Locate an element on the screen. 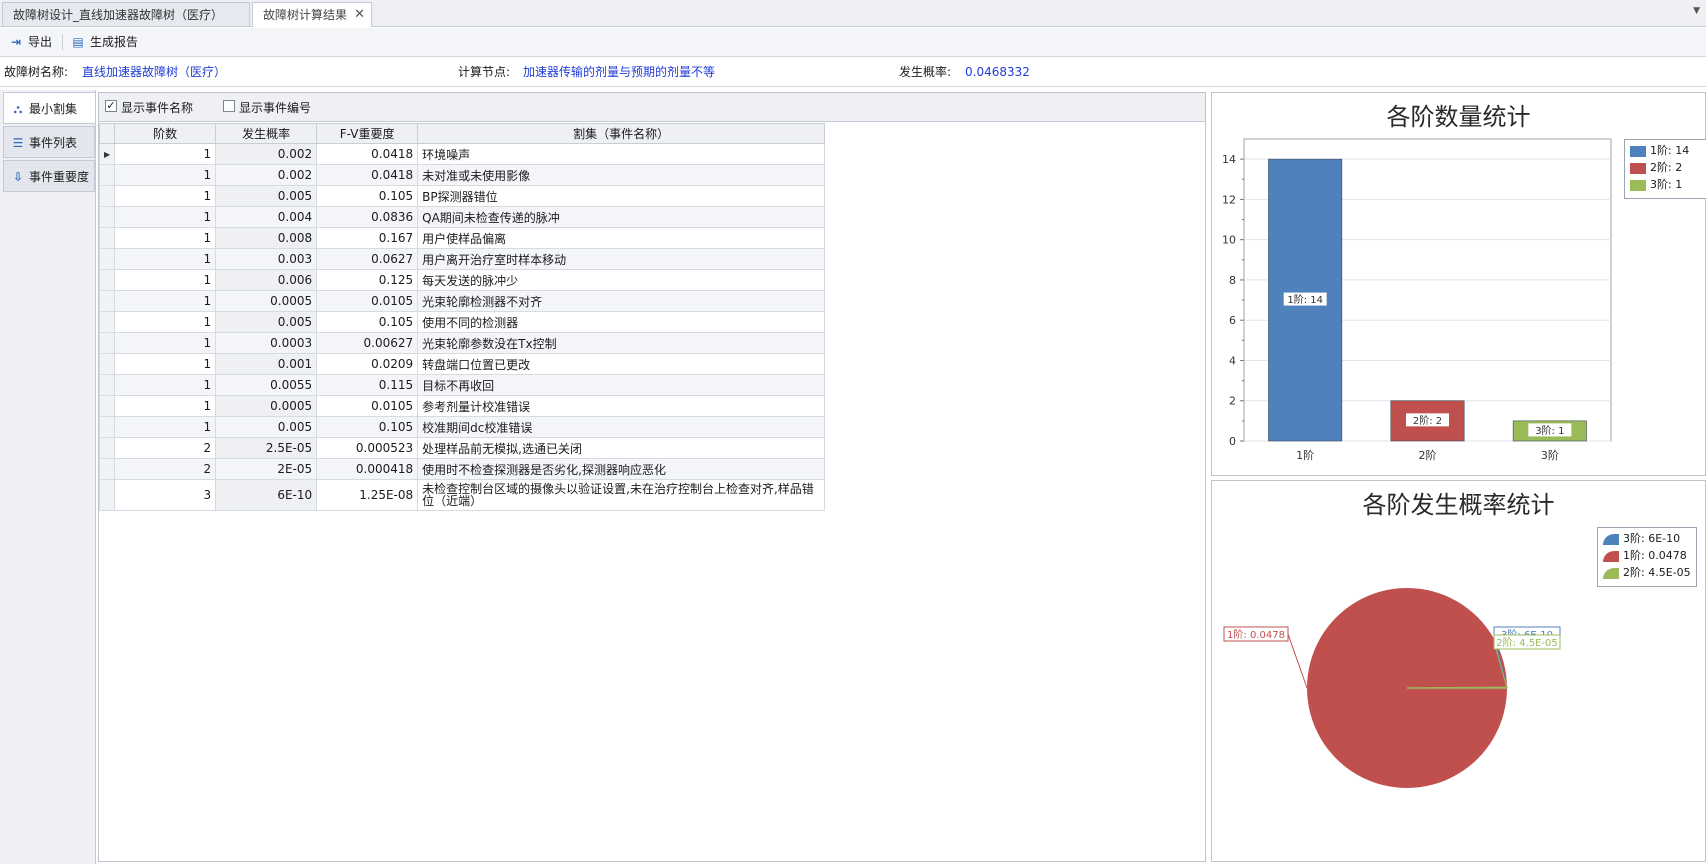  column-header-probability: 发生概率 is located at coordinates (266, 133).